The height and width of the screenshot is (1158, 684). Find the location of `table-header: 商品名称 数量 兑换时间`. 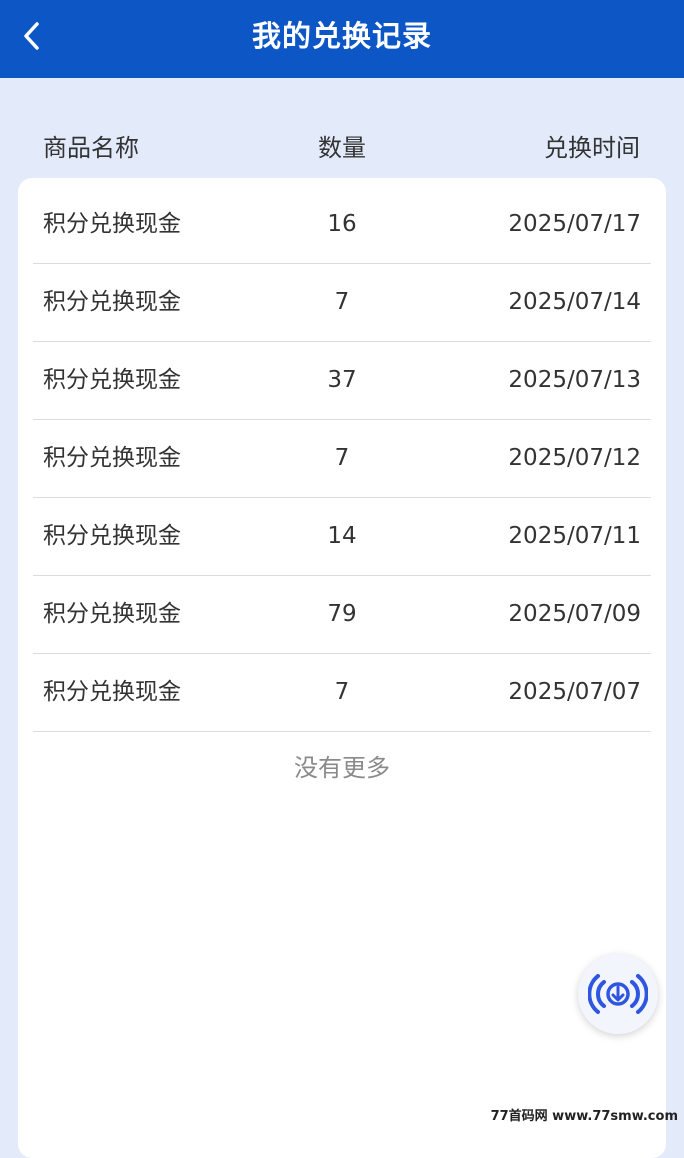

table-header: 商品名称 数量 兑换时间 is located at coordinates (342, 146).